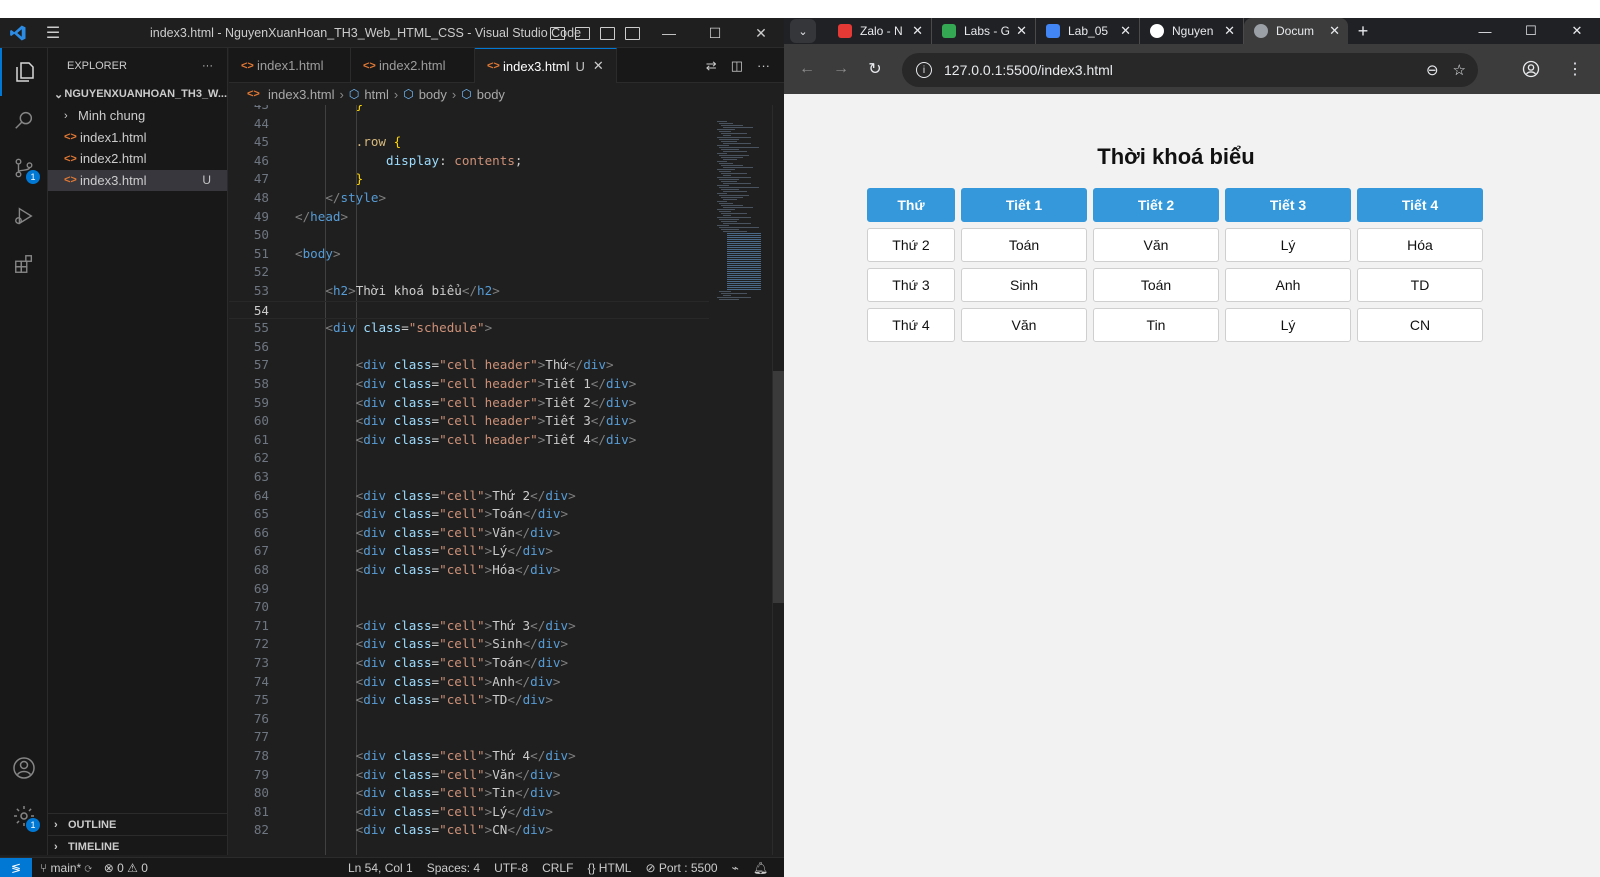  What do you see at coordinates (1190, 70) in the screenshot?
I see `address-bar: i 127.0.0.1:5500/index3.html ⊖ ☆` at bounding box center [1190, 70].